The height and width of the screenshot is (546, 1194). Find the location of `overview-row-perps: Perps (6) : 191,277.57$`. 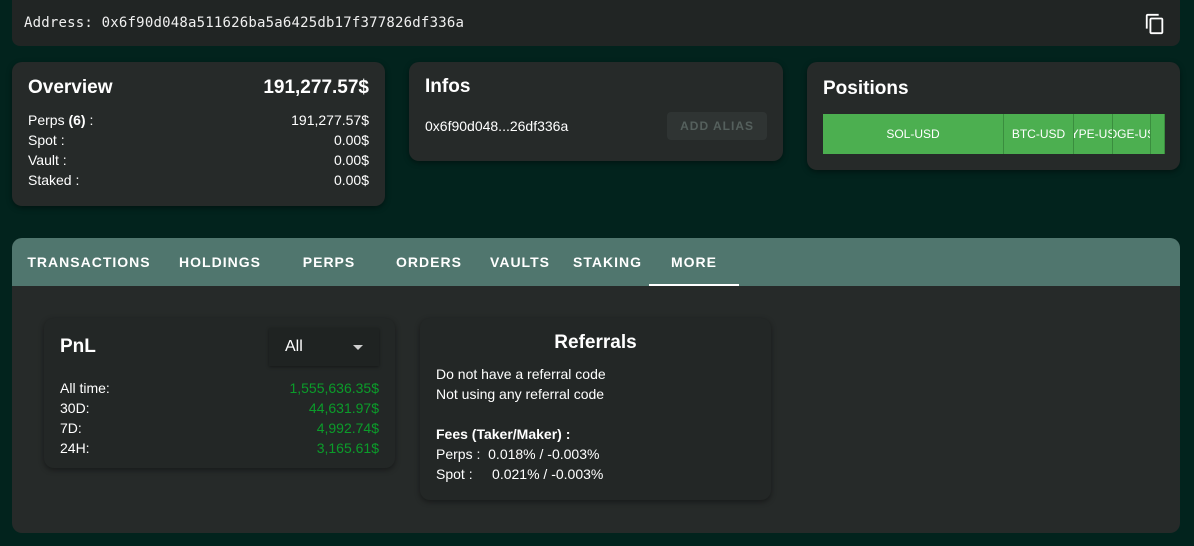

overview-row-perps: Perps (6) : 191,277.57$ is located at coordinates (198, 120).